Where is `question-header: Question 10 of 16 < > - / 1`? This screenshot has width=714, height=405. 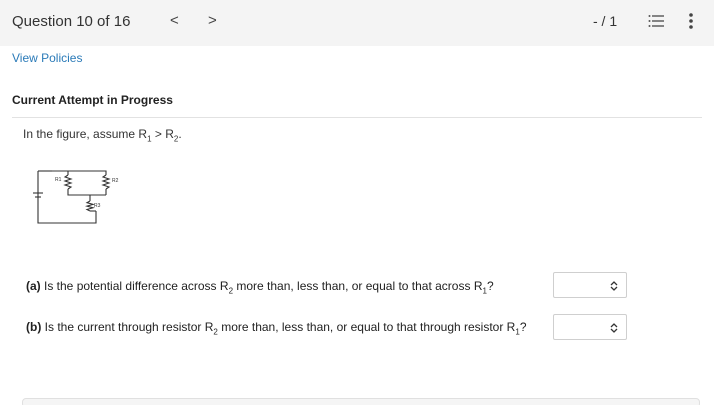
question-header: Question 10 of 16 < > - / 1 is located at coordinates (357, 23).